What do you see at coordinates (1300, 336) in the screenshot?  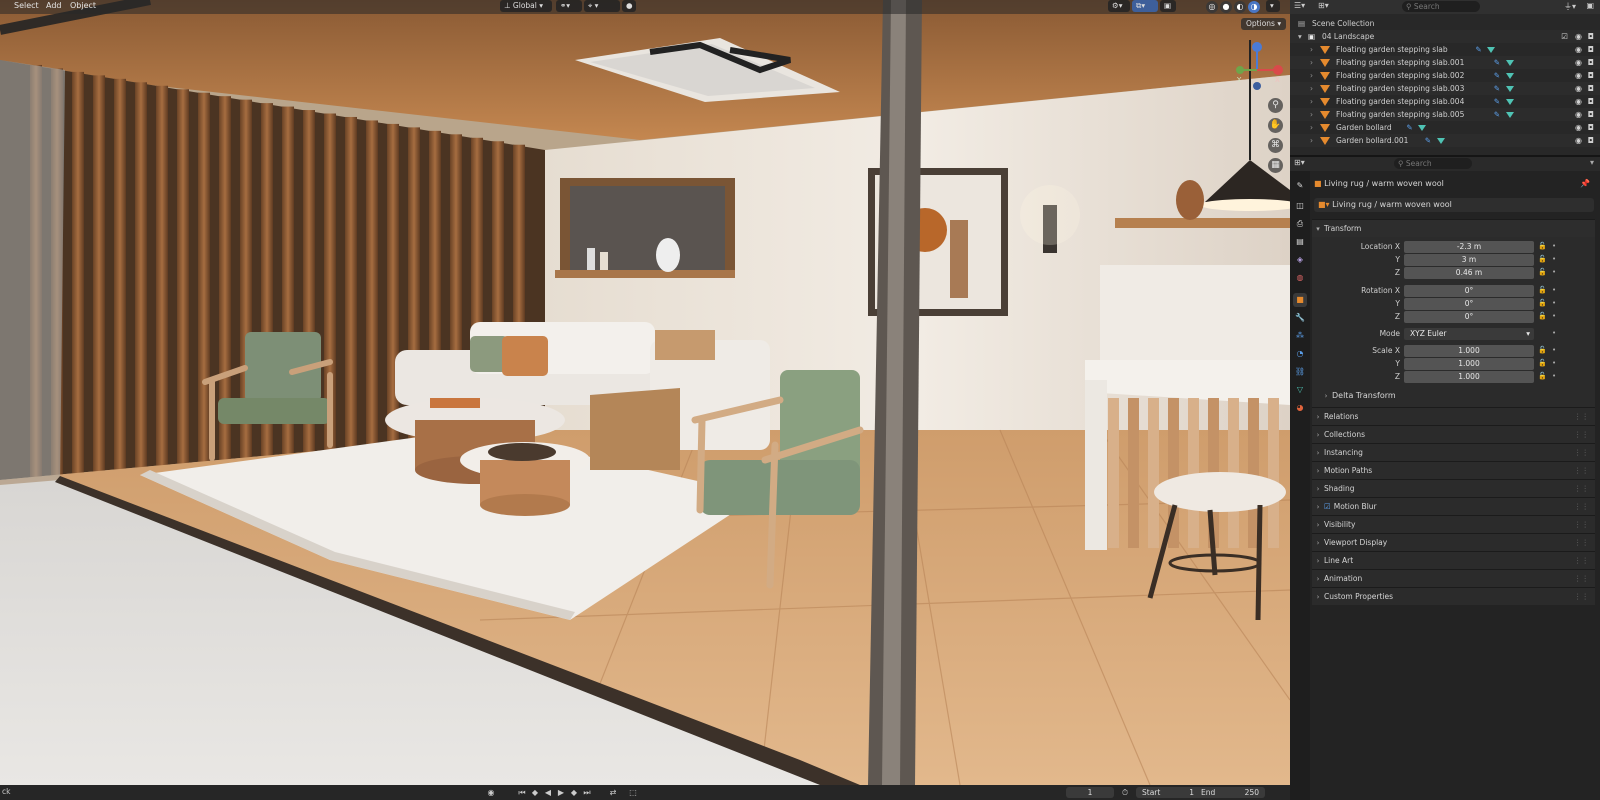 I see `particles-tab-icon: ⁂` at bounding box center [1300, 336].